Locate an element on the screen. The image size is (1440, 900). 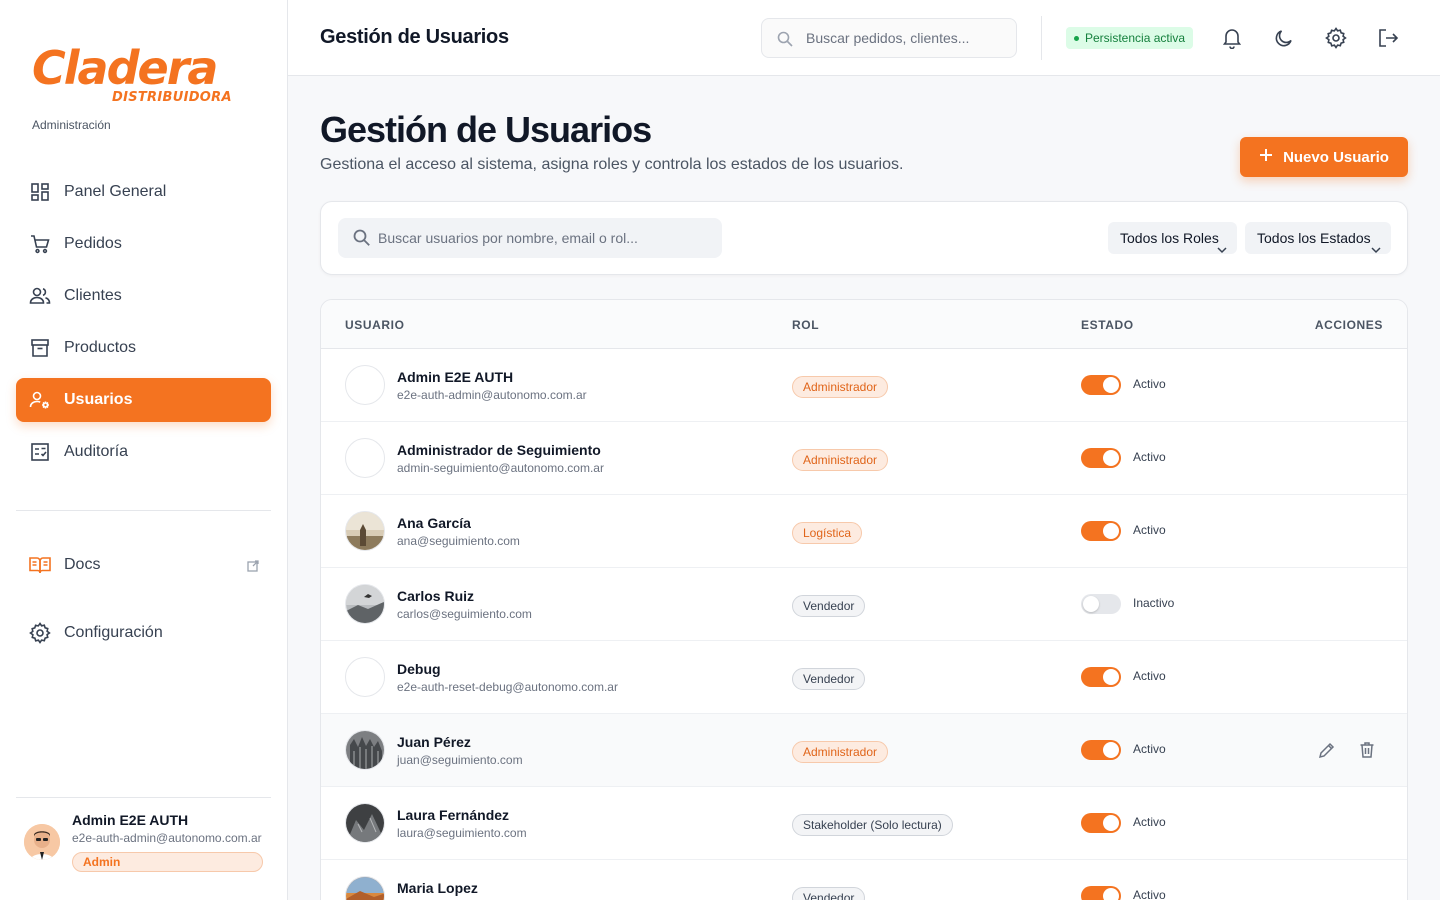
trash-icon is located at coordinates (1367, 750).